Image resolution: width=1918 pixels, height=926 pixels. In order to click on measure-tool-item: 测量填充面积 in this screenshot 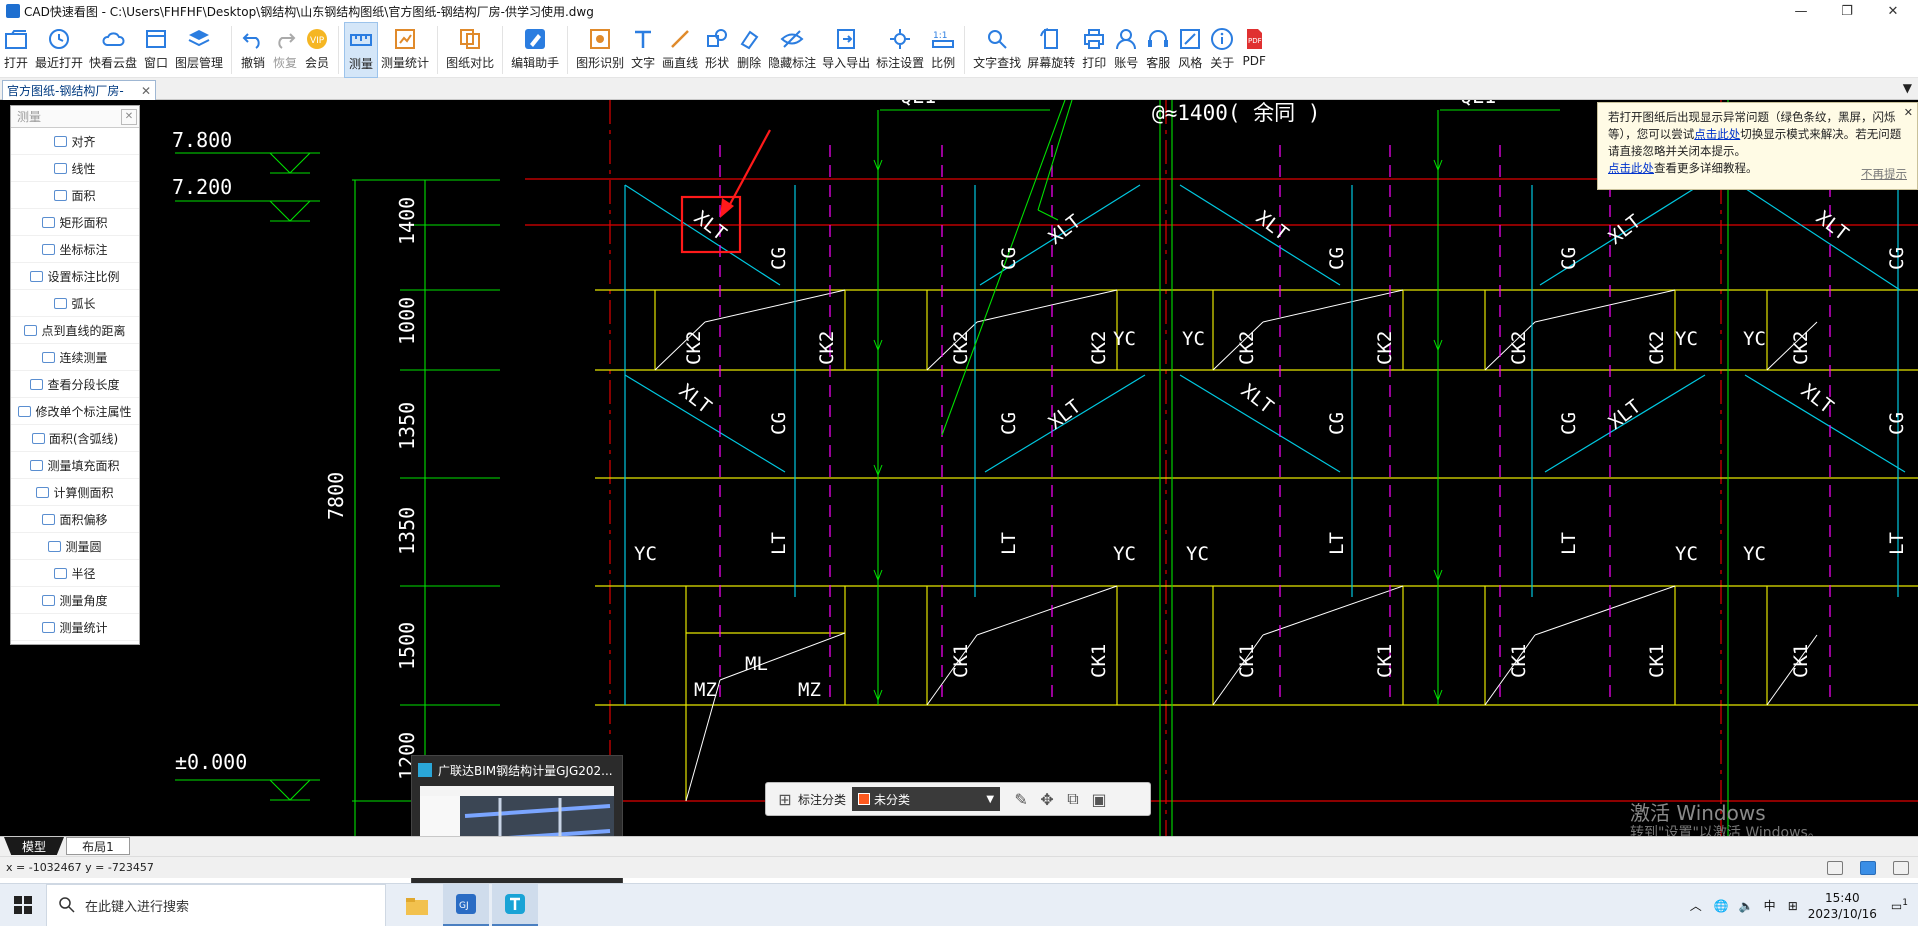, I will do `click(75, 465)`.